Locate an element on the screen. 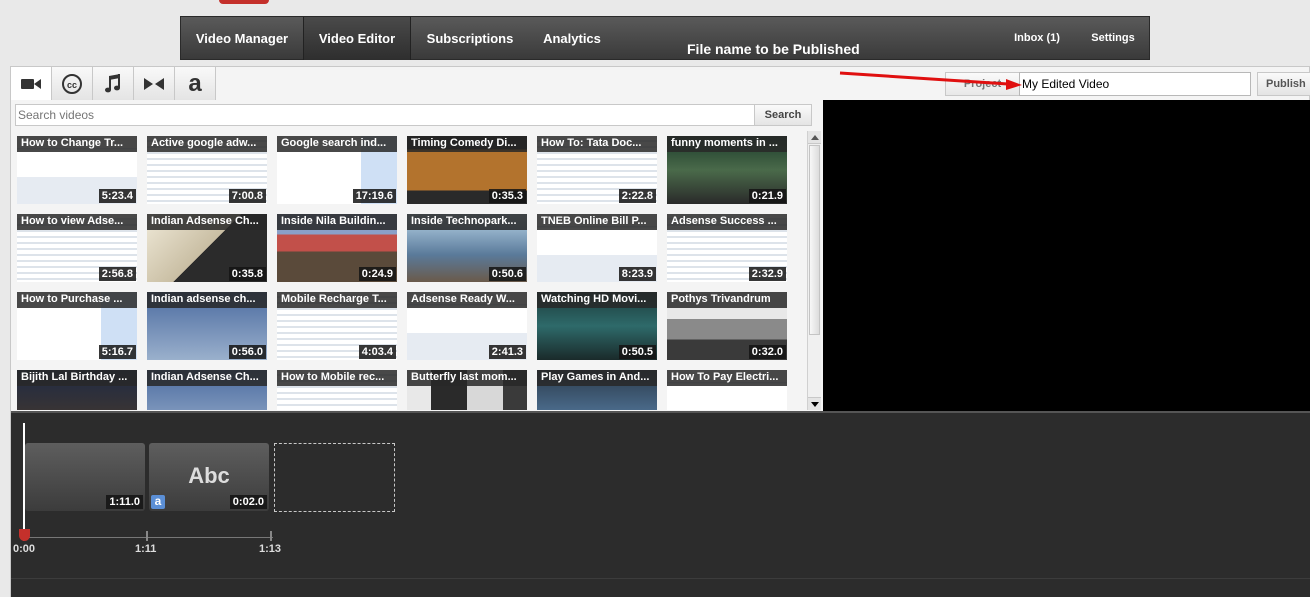  tab-transitions is located at coordinates (154, 83).